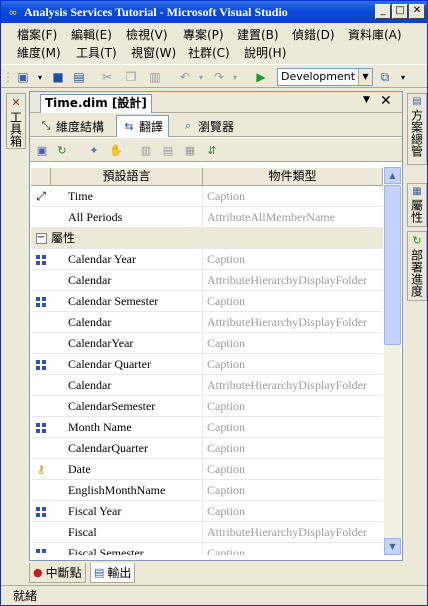 The width and height of the screenshot is (428, 606). What do you see at coordinates (375, 34) in the screenshot?
I see `menu-database: 資料庫(A)` at bounding box center [375, 34].